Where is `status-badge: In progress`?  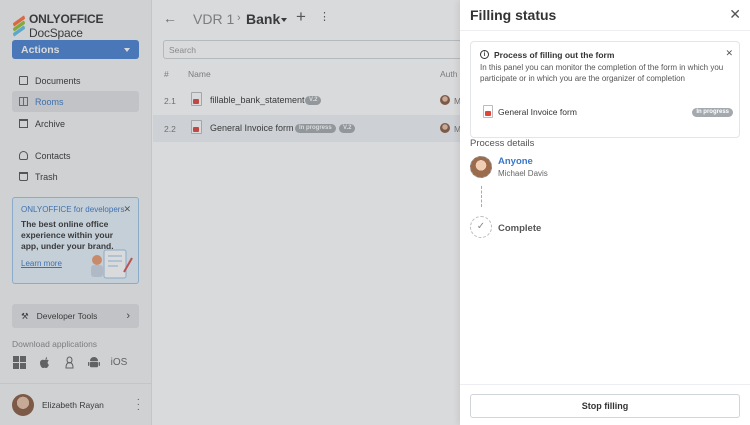
status-badge: In progress is located at coordinates (712, 112).